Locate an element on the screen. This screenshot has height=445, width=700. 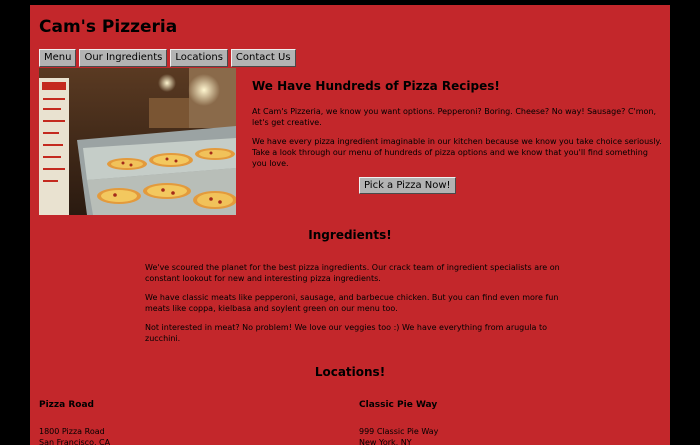
pizzeria-photo is located at coordinates (137, 141).